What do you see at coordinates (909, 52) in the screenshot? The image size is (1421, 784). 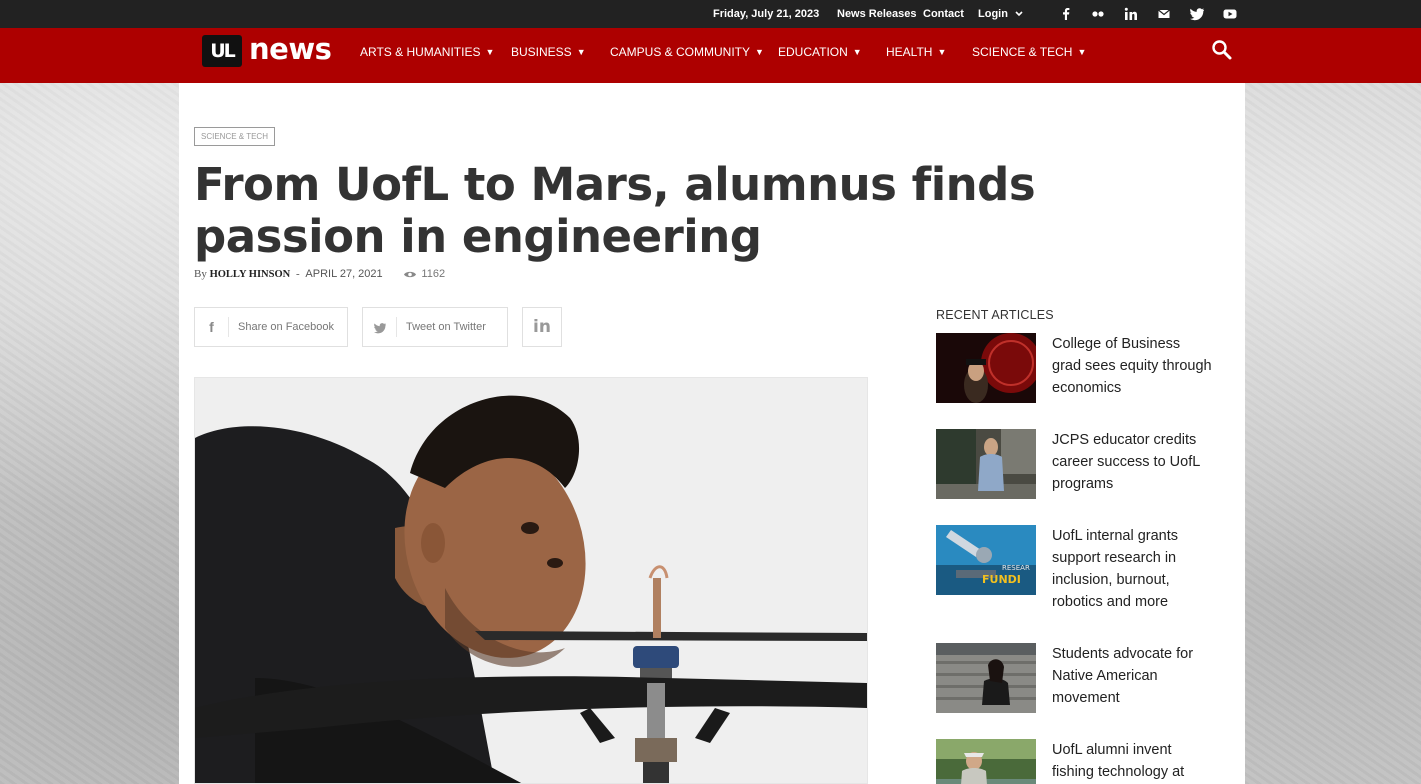 I see `nav-label: HEALTH` at bounding box center [909, 52].